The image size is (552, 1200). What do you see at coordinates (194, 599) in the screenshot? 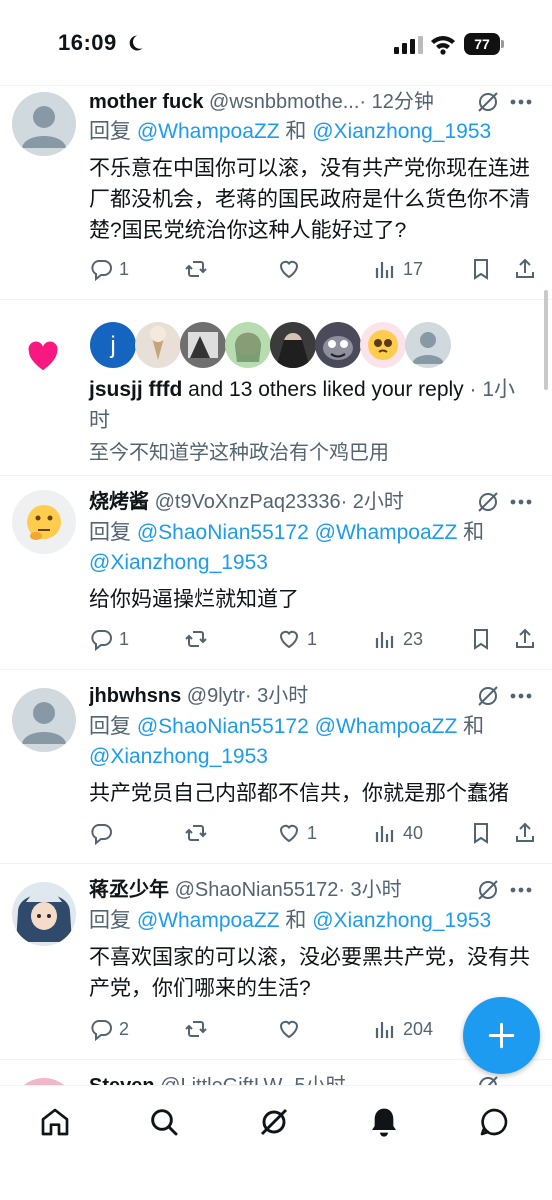
I see `reply-text: 给你妈逼操烂就知道了` at bounding box center [194, 599].